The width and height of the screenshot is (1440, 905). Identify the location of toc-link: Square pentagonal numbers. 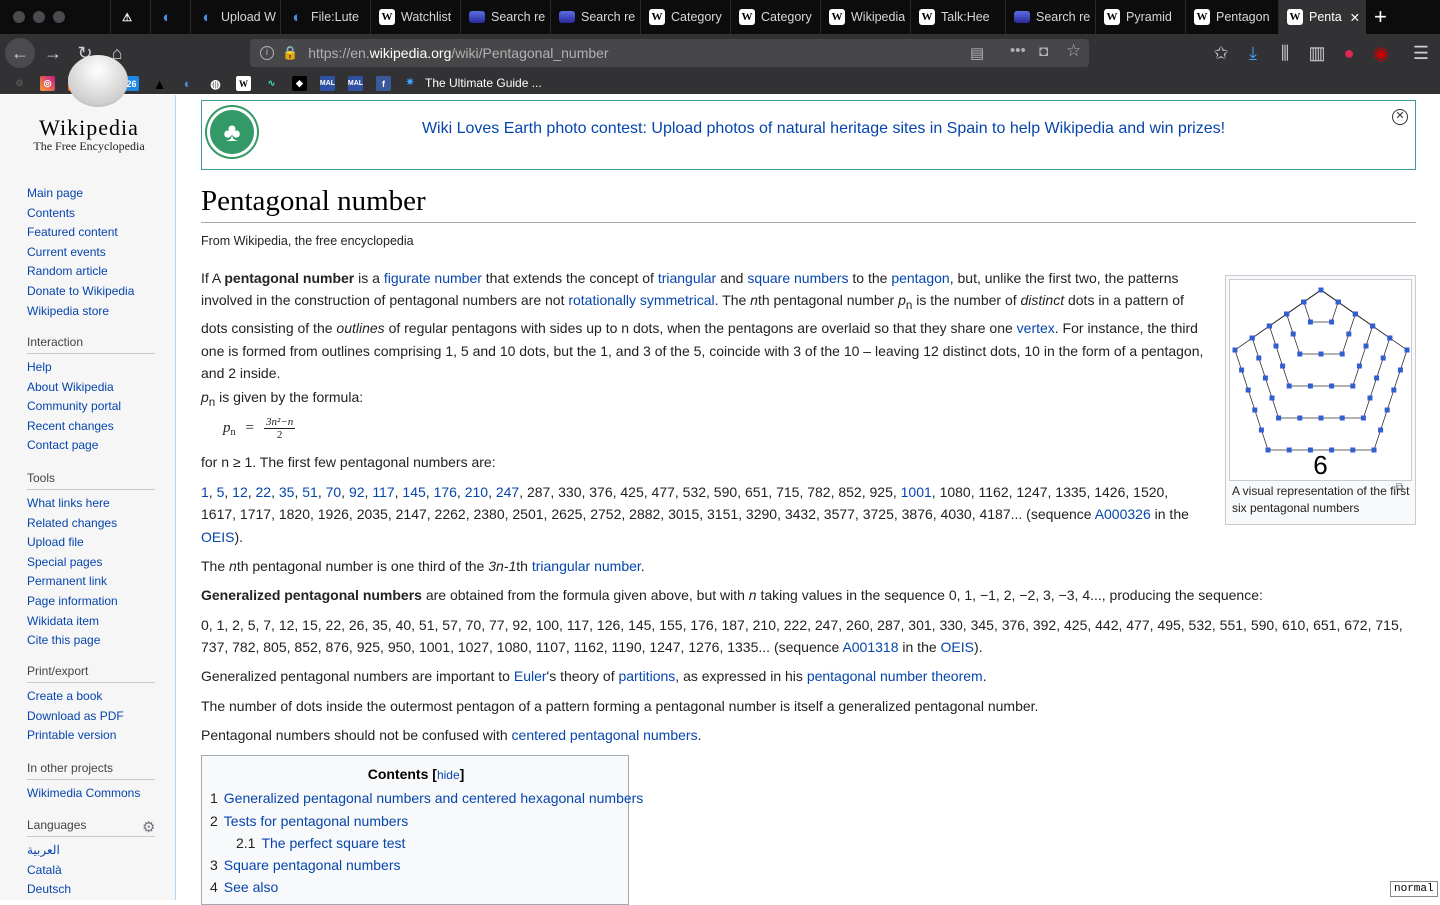
(312, 865).